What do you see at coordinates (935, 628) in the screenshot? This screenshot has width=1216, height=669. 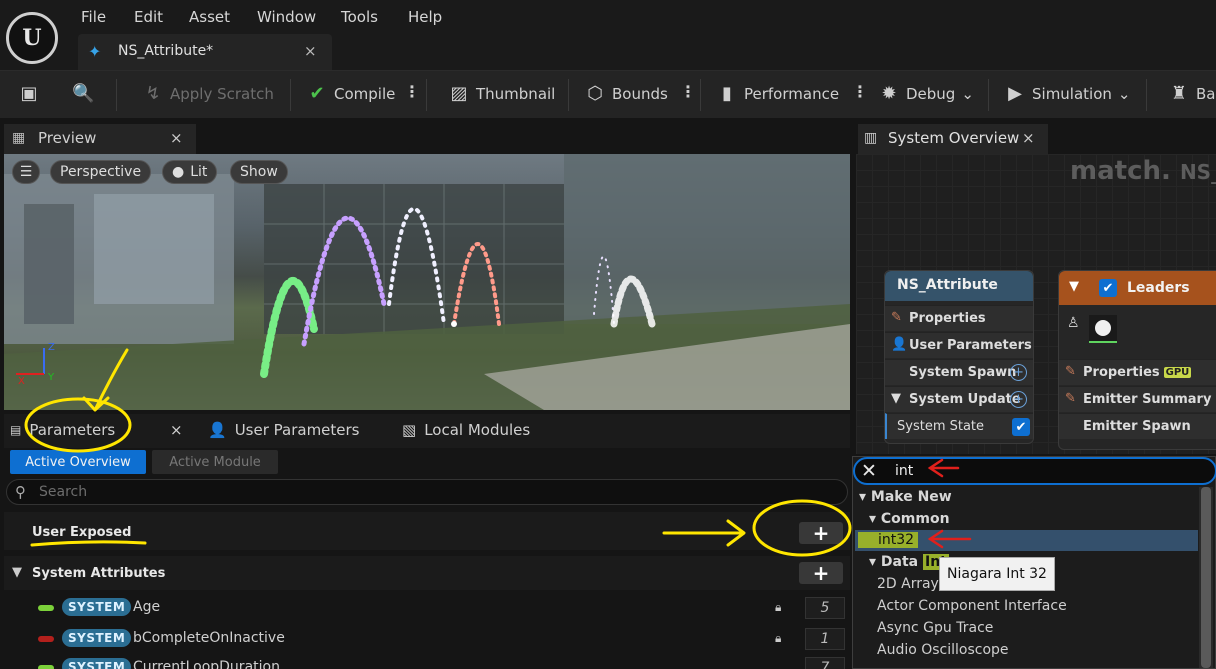 I see `async-gpu-trace-item: Async Gpu Trace` at bounding box center [935, 628].